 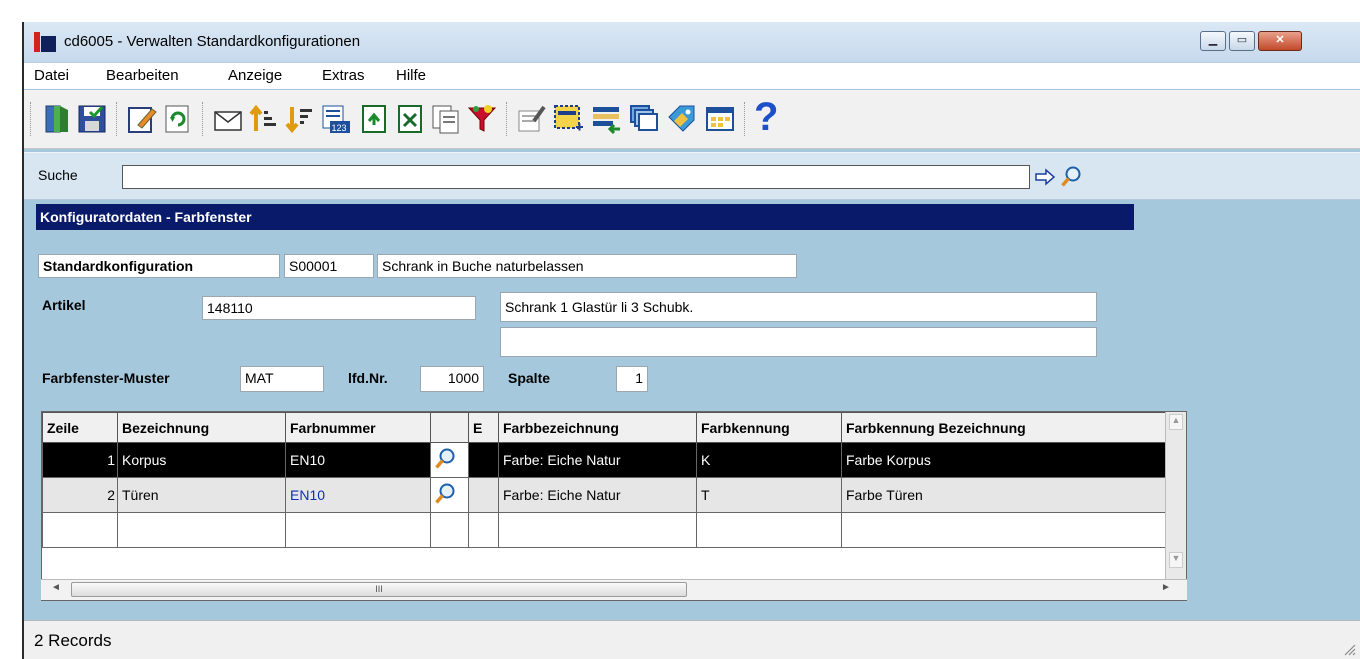 What do you see at coordinates (587, 266) in the screenshot?
I see `standardkonfiguration-description-field: Schrank in Buche naturbelassen` at bounding box center [587, 266].